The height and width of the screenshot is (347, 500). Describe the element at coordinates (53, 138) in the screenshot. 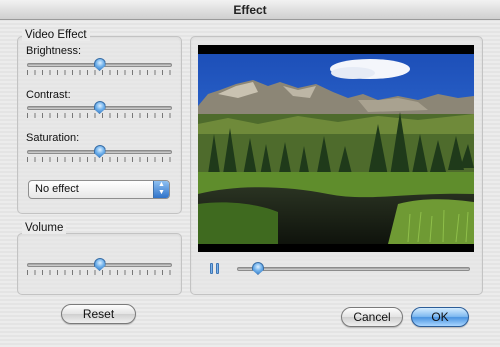

I see `saturation-label: Saturation:` at that location.